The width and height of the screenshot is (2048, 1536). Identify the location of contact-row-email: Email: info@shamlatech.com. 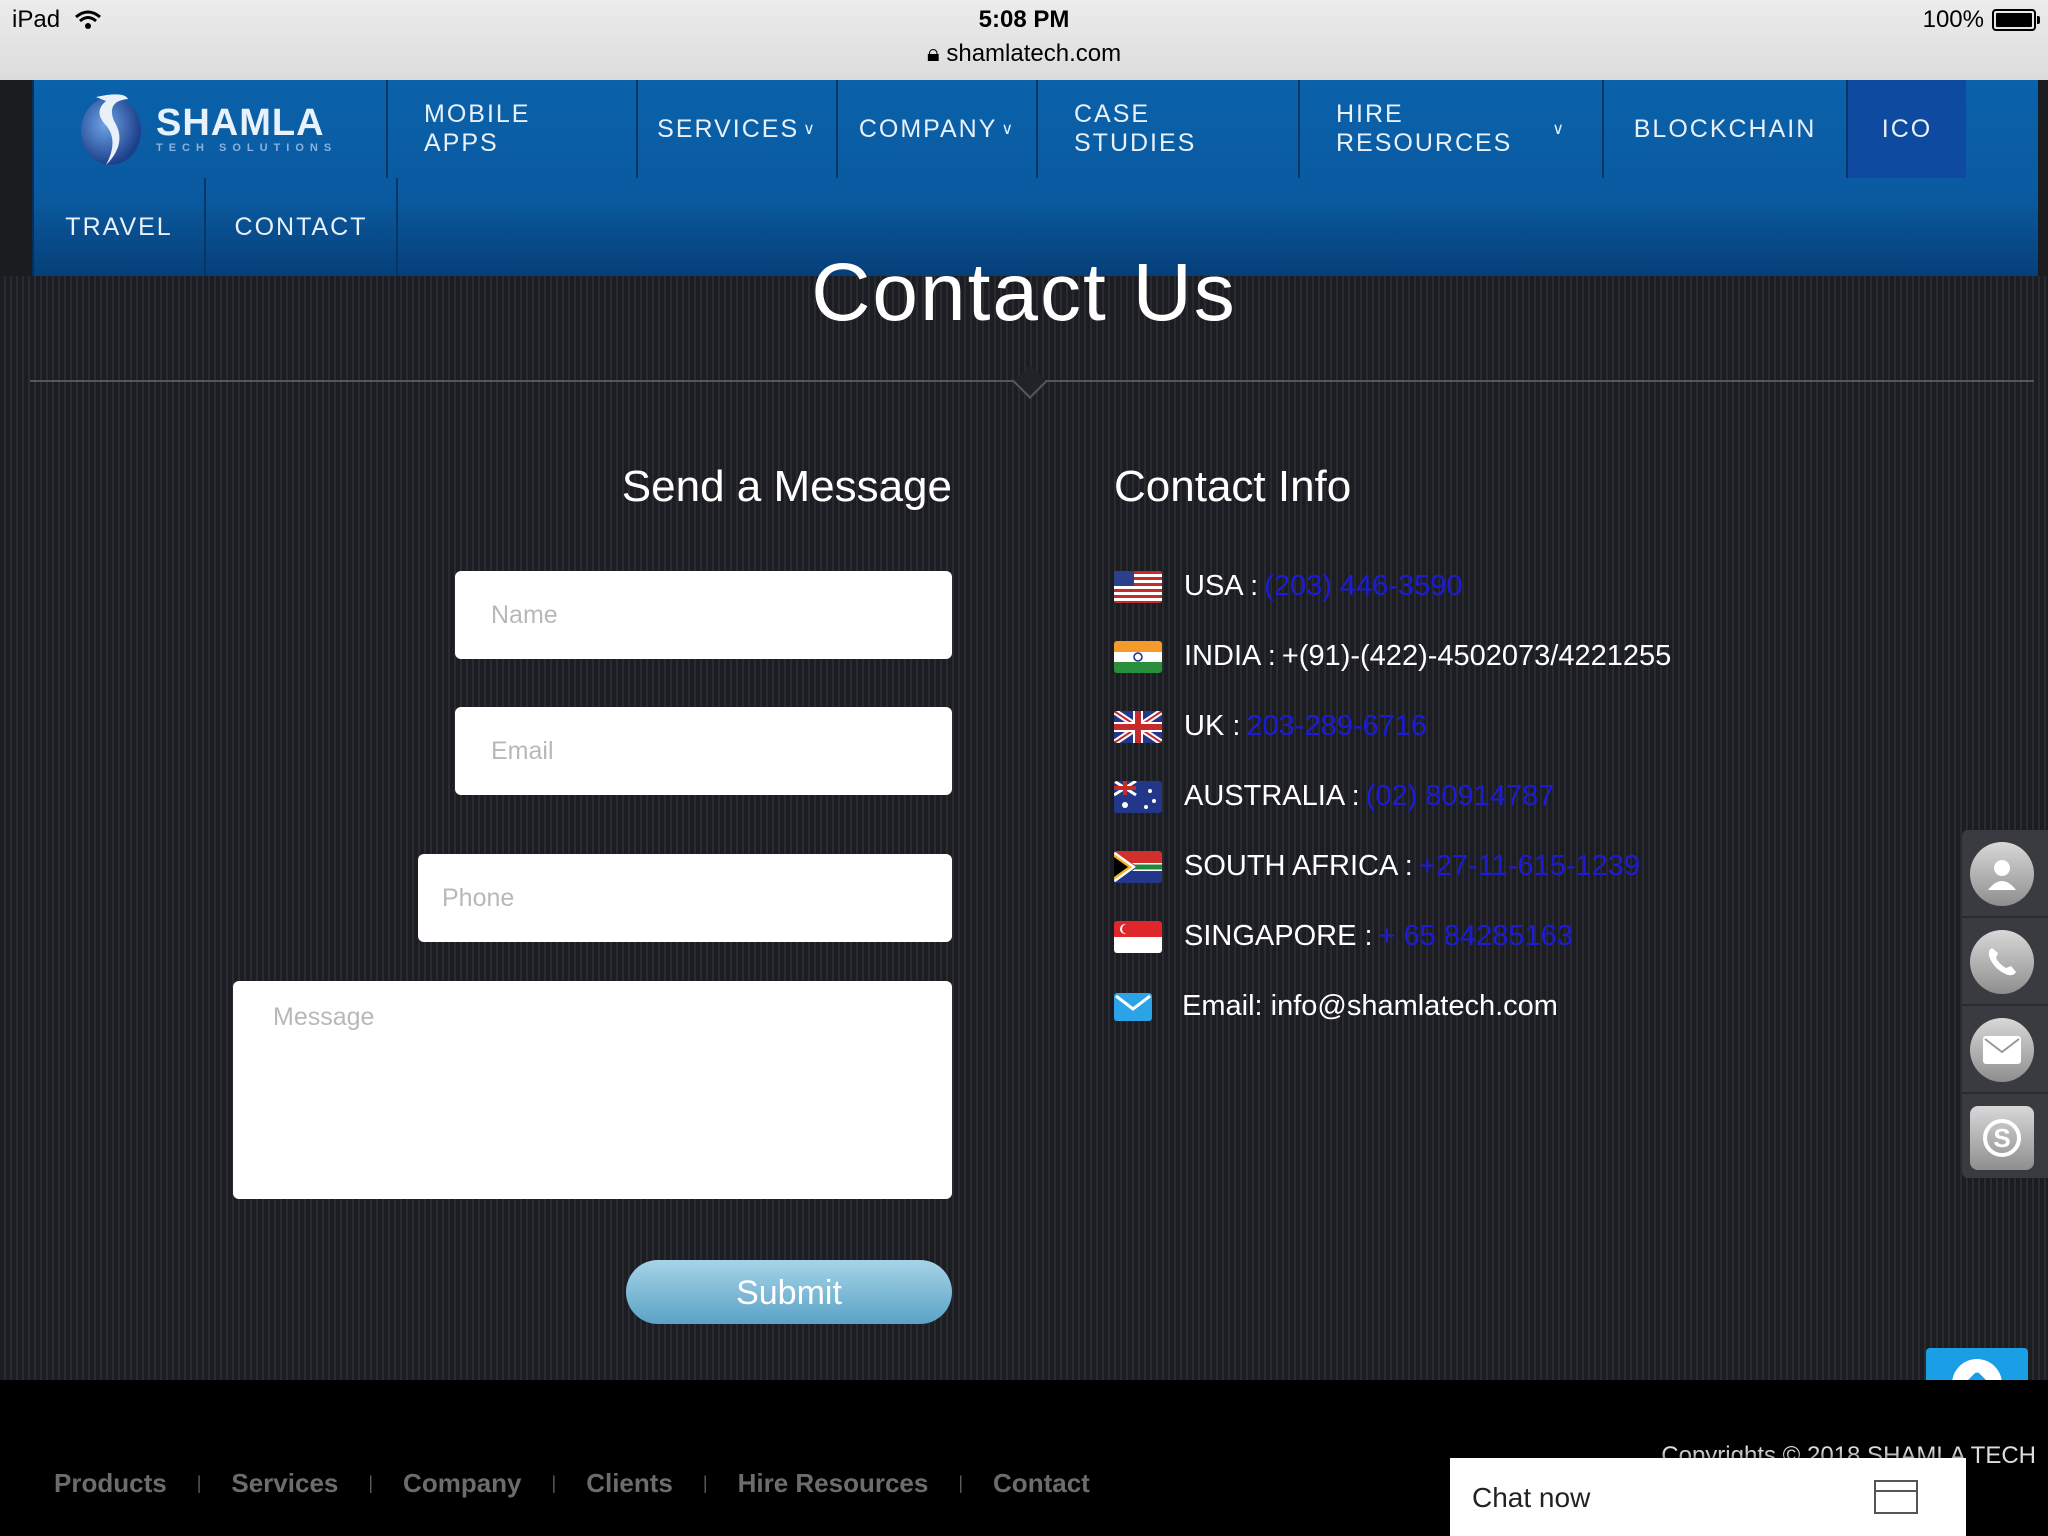
(1336, 1006).